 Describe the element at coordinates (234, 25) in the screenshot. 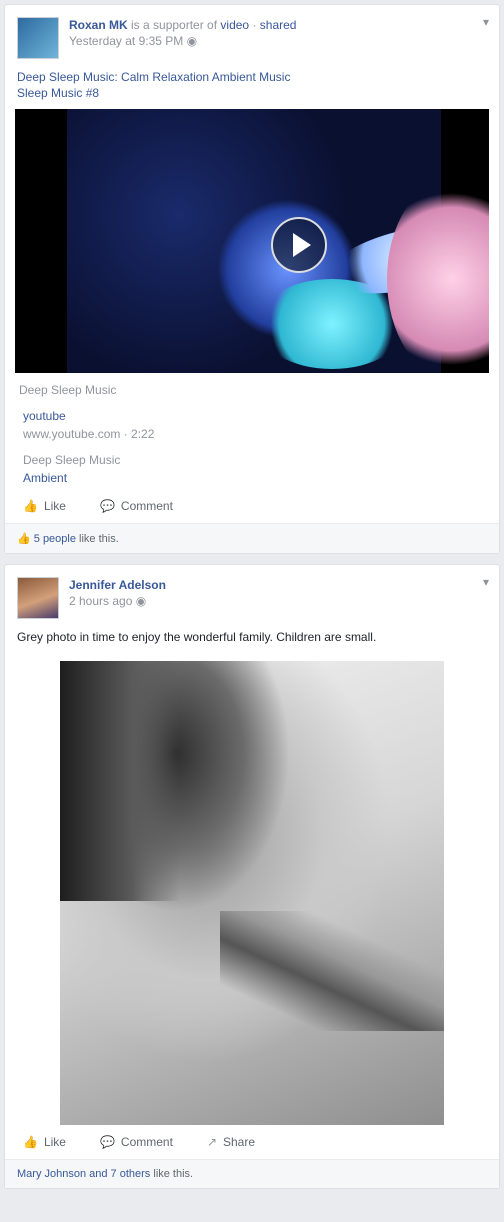

I see `target-link-1: video` at that location.